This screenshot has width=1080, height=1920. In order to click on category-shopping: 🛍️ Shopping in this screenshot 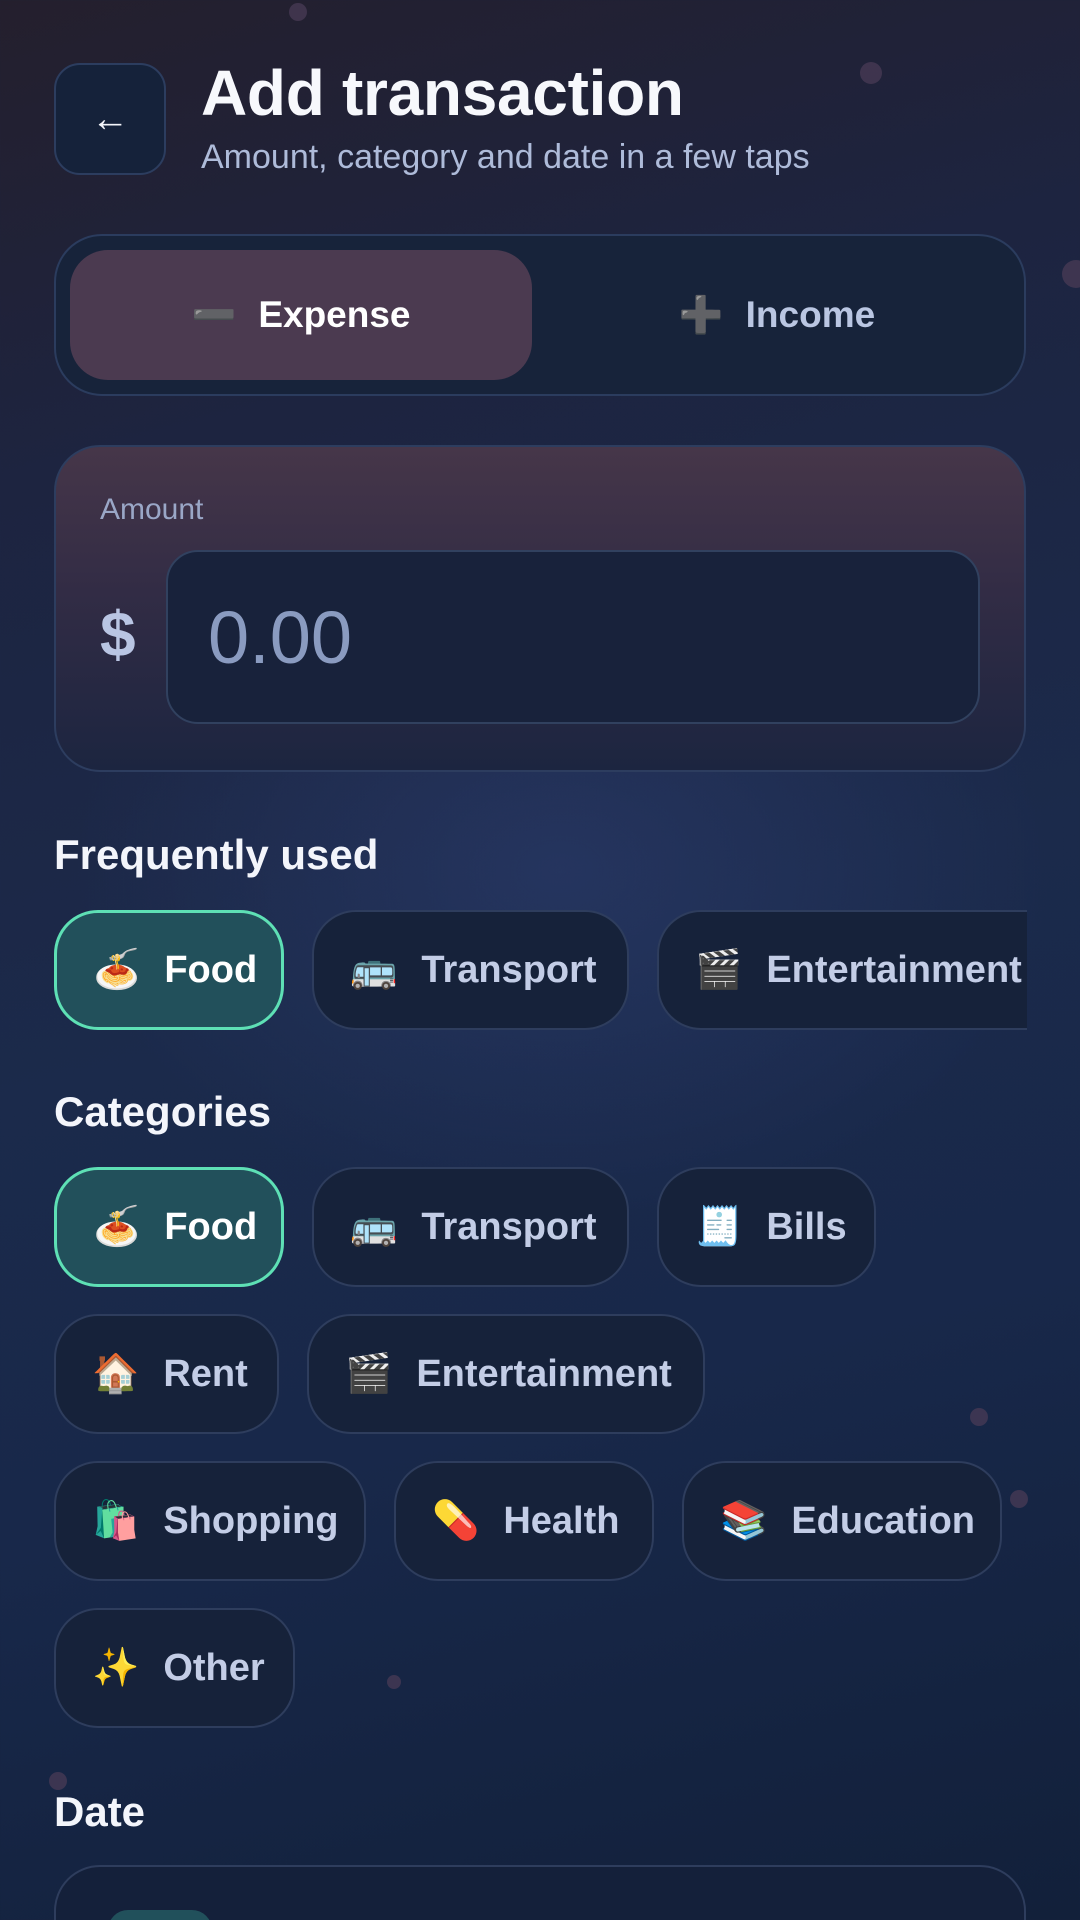, I will do `click(210, 1521)`.